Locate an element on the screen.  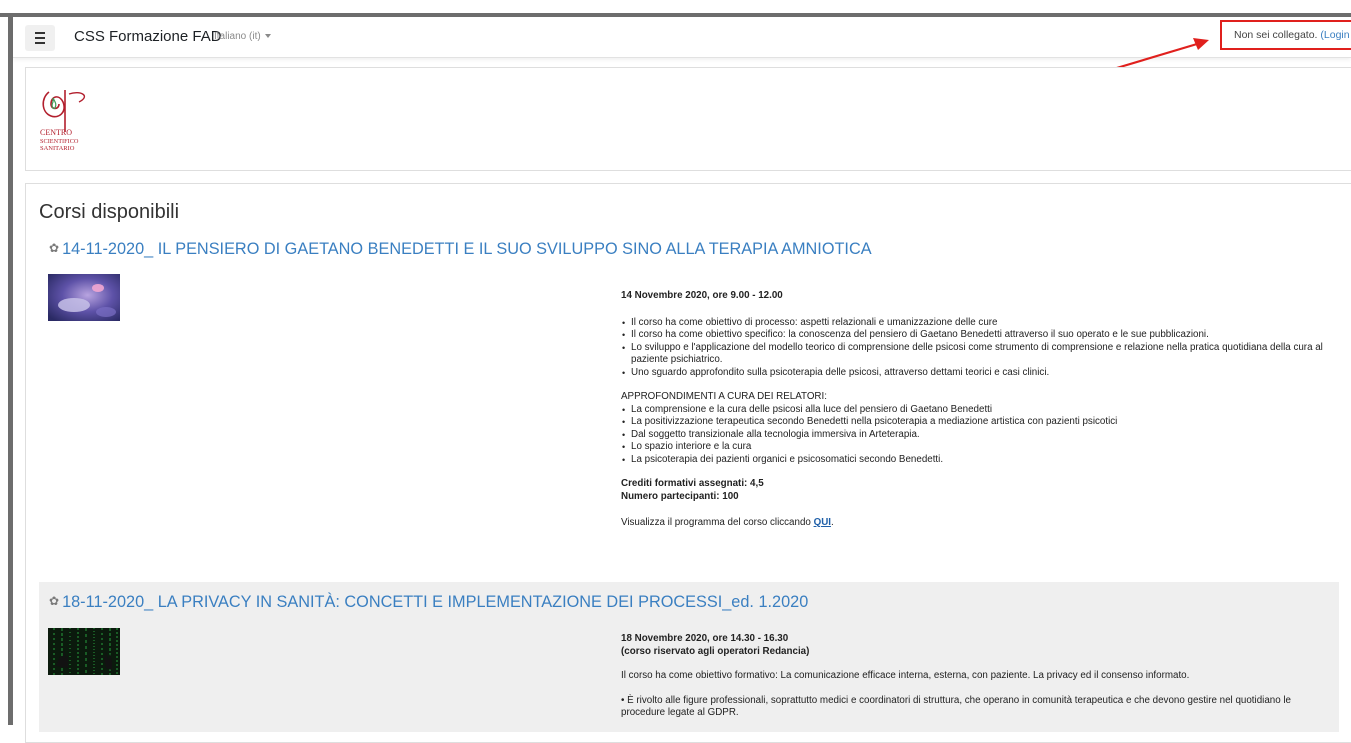
language-menu: Italiano (it) is located at coordinates (242, 36).